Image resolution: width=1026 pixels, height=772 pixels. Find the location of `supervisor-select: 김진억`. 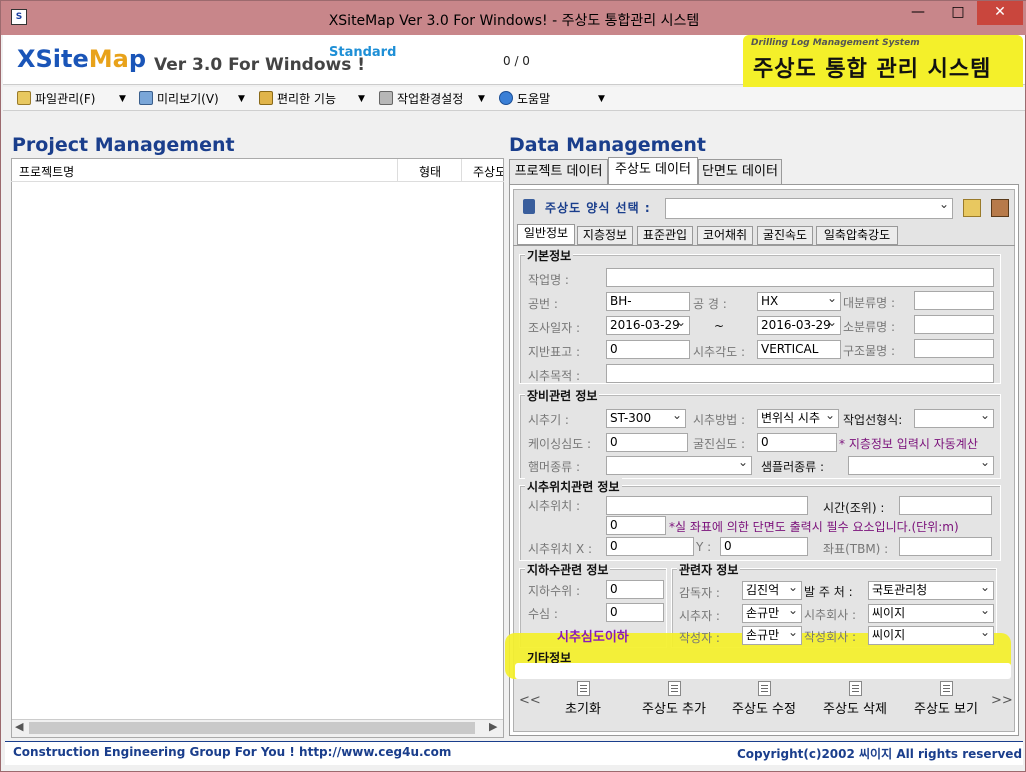

supervisor-select: 김진억 is located at coordinates (772, 590).